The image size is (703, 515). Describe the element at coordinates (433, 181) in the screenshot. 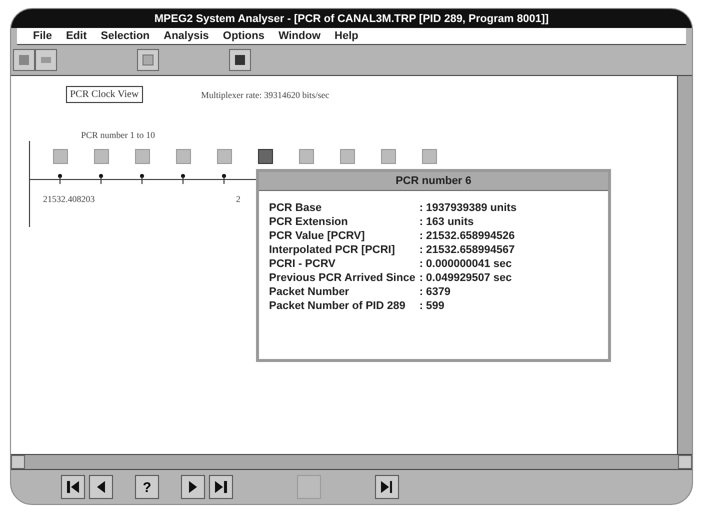

I see `popup-title: PCR number 6` at that location.